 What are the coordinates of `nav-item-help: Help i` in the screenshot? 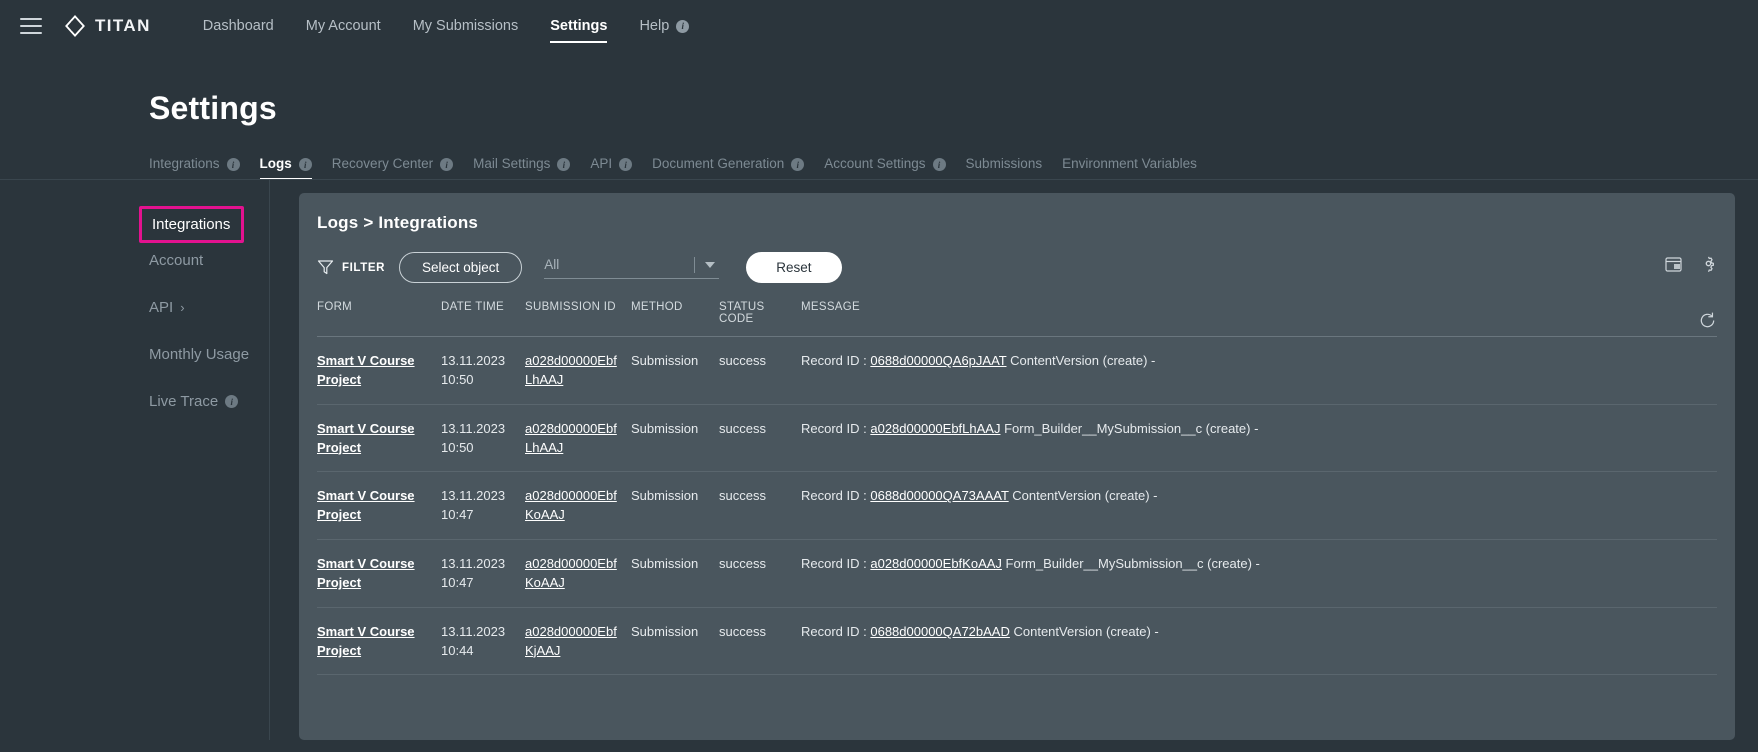 It's located at (664, 26).